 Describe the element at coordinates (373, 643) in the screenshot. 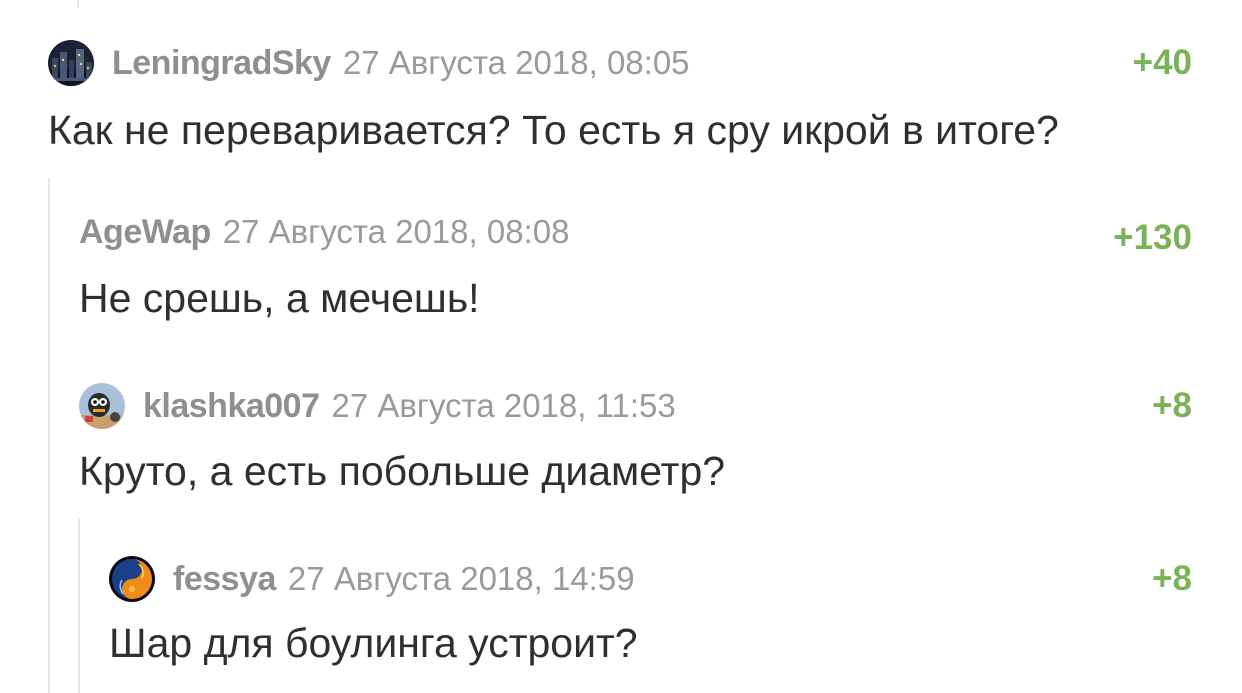

I see `comment-text: Шар для боулинга устроит?` at that location.